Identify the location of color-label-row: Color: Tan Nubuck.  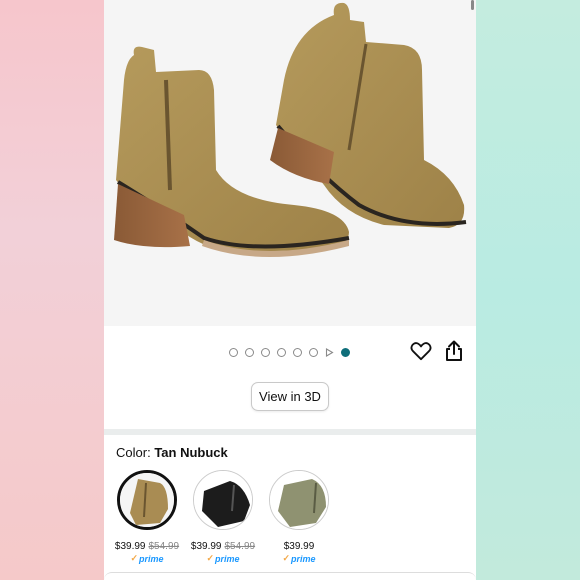
(172, 452).